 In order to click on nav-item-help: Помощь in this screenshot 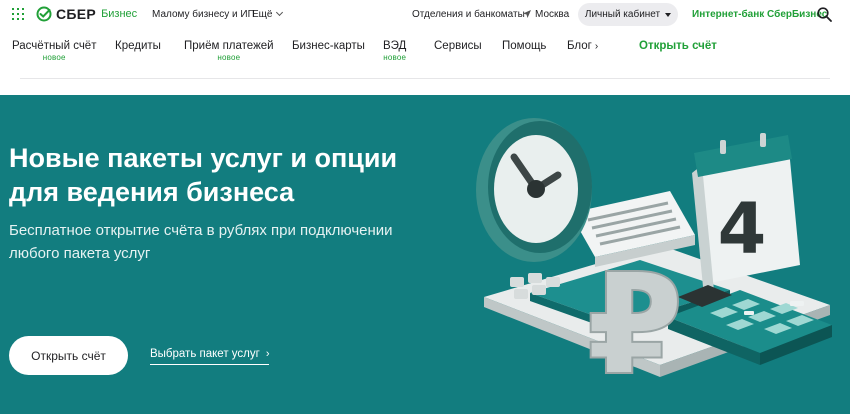, I will do `click(524, 46)`.